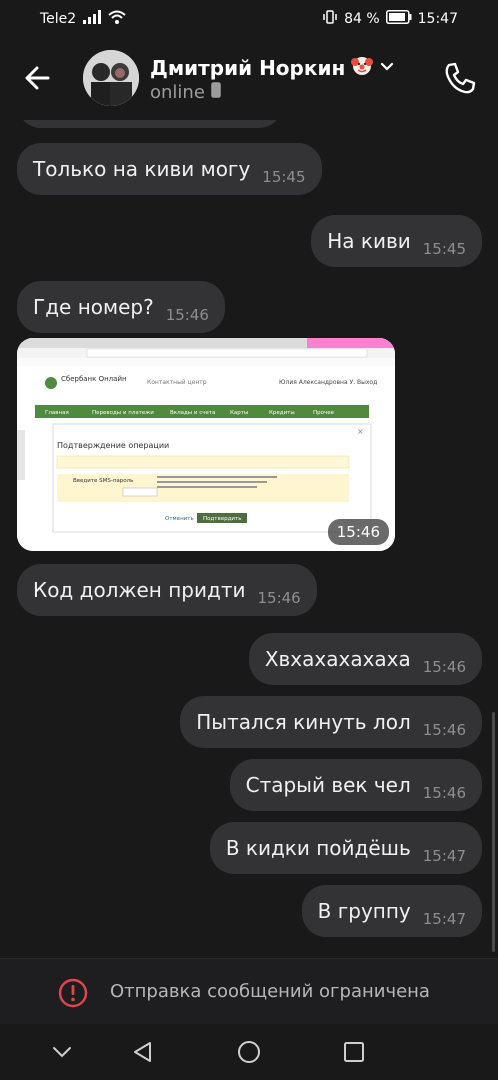 Image resolution: width=498 pixels, height=1080 pixels. What do you see at coordinates (177, 382) in the screenshot?
I see `svg-text: Контактный центр` at bounding box center [177, 382].